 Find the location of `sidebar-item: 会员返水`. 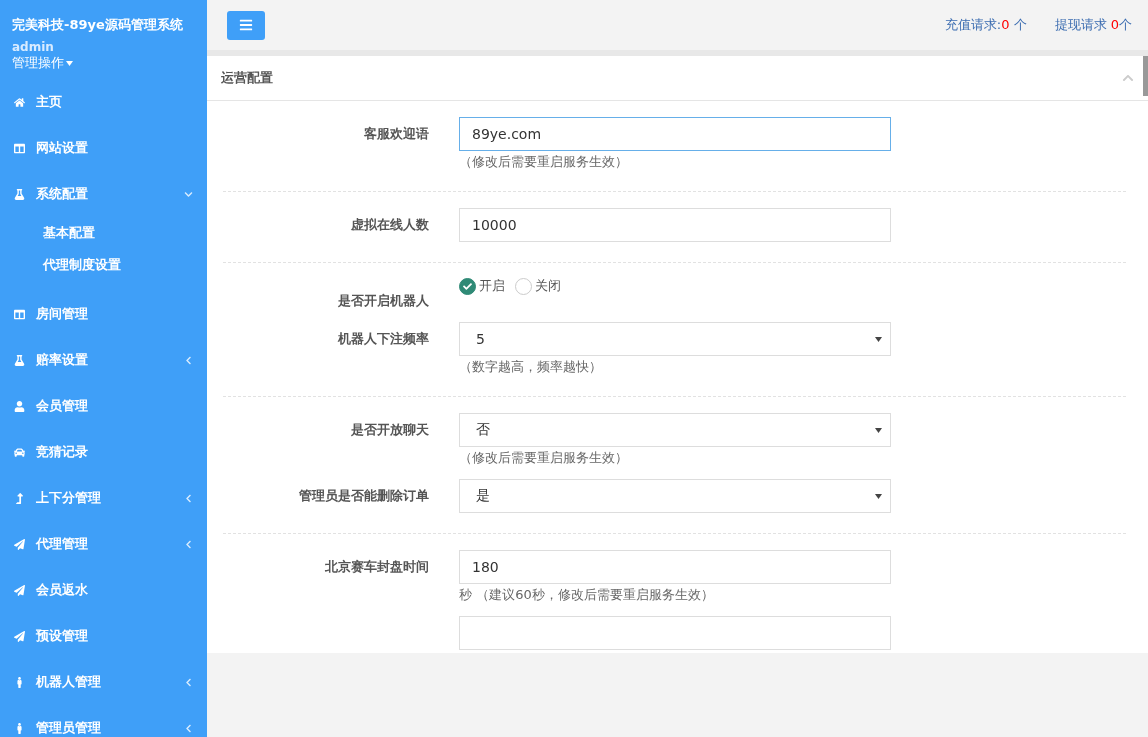

sidebar-item: 会员返水 is located at coordinates (103, 590).